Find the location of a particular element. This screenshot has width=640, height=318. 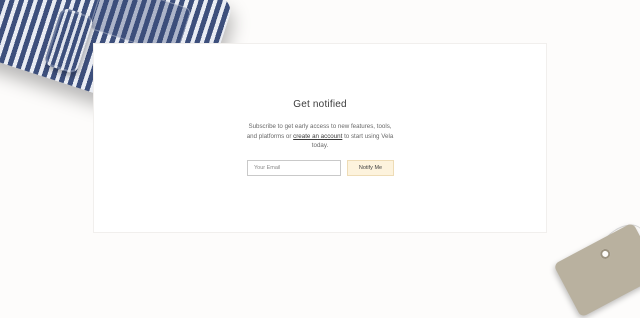

luggage-tag-photo is located at coordinates (596, 270).